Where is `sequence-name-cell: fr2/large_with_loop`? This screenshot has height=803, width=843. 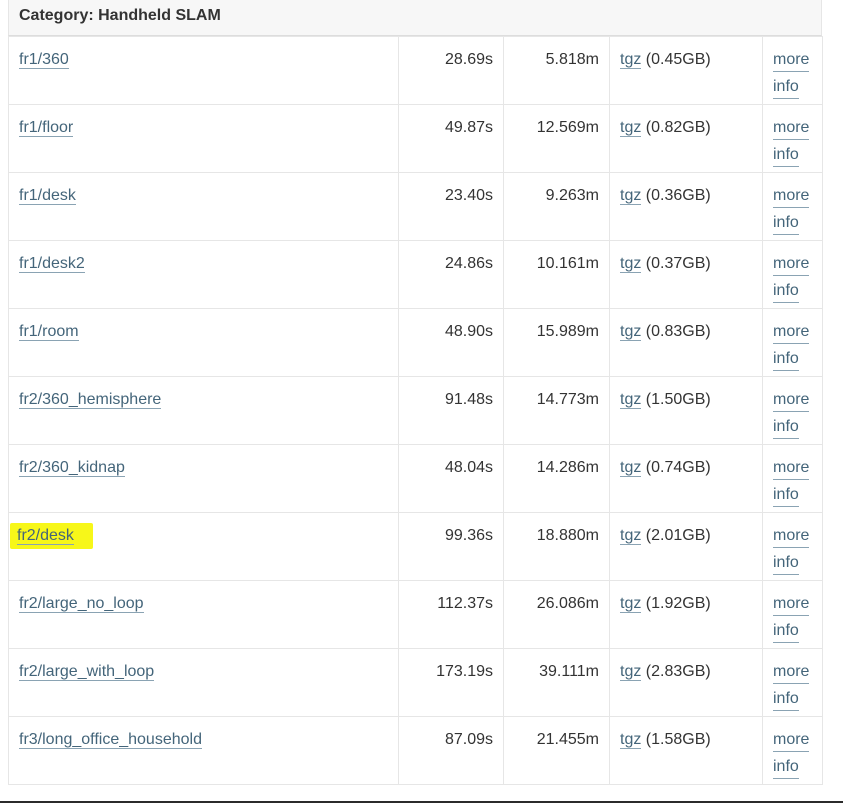 sequence-name-cell: fr2/large_with_loop is located at coordinates (203, 682).